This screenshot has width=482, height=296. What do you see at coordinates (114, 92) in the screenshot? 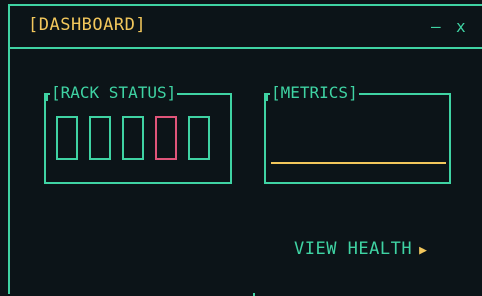
I see `rack-status-label: [RACK STATUS]` at bounding box center [114, 92].